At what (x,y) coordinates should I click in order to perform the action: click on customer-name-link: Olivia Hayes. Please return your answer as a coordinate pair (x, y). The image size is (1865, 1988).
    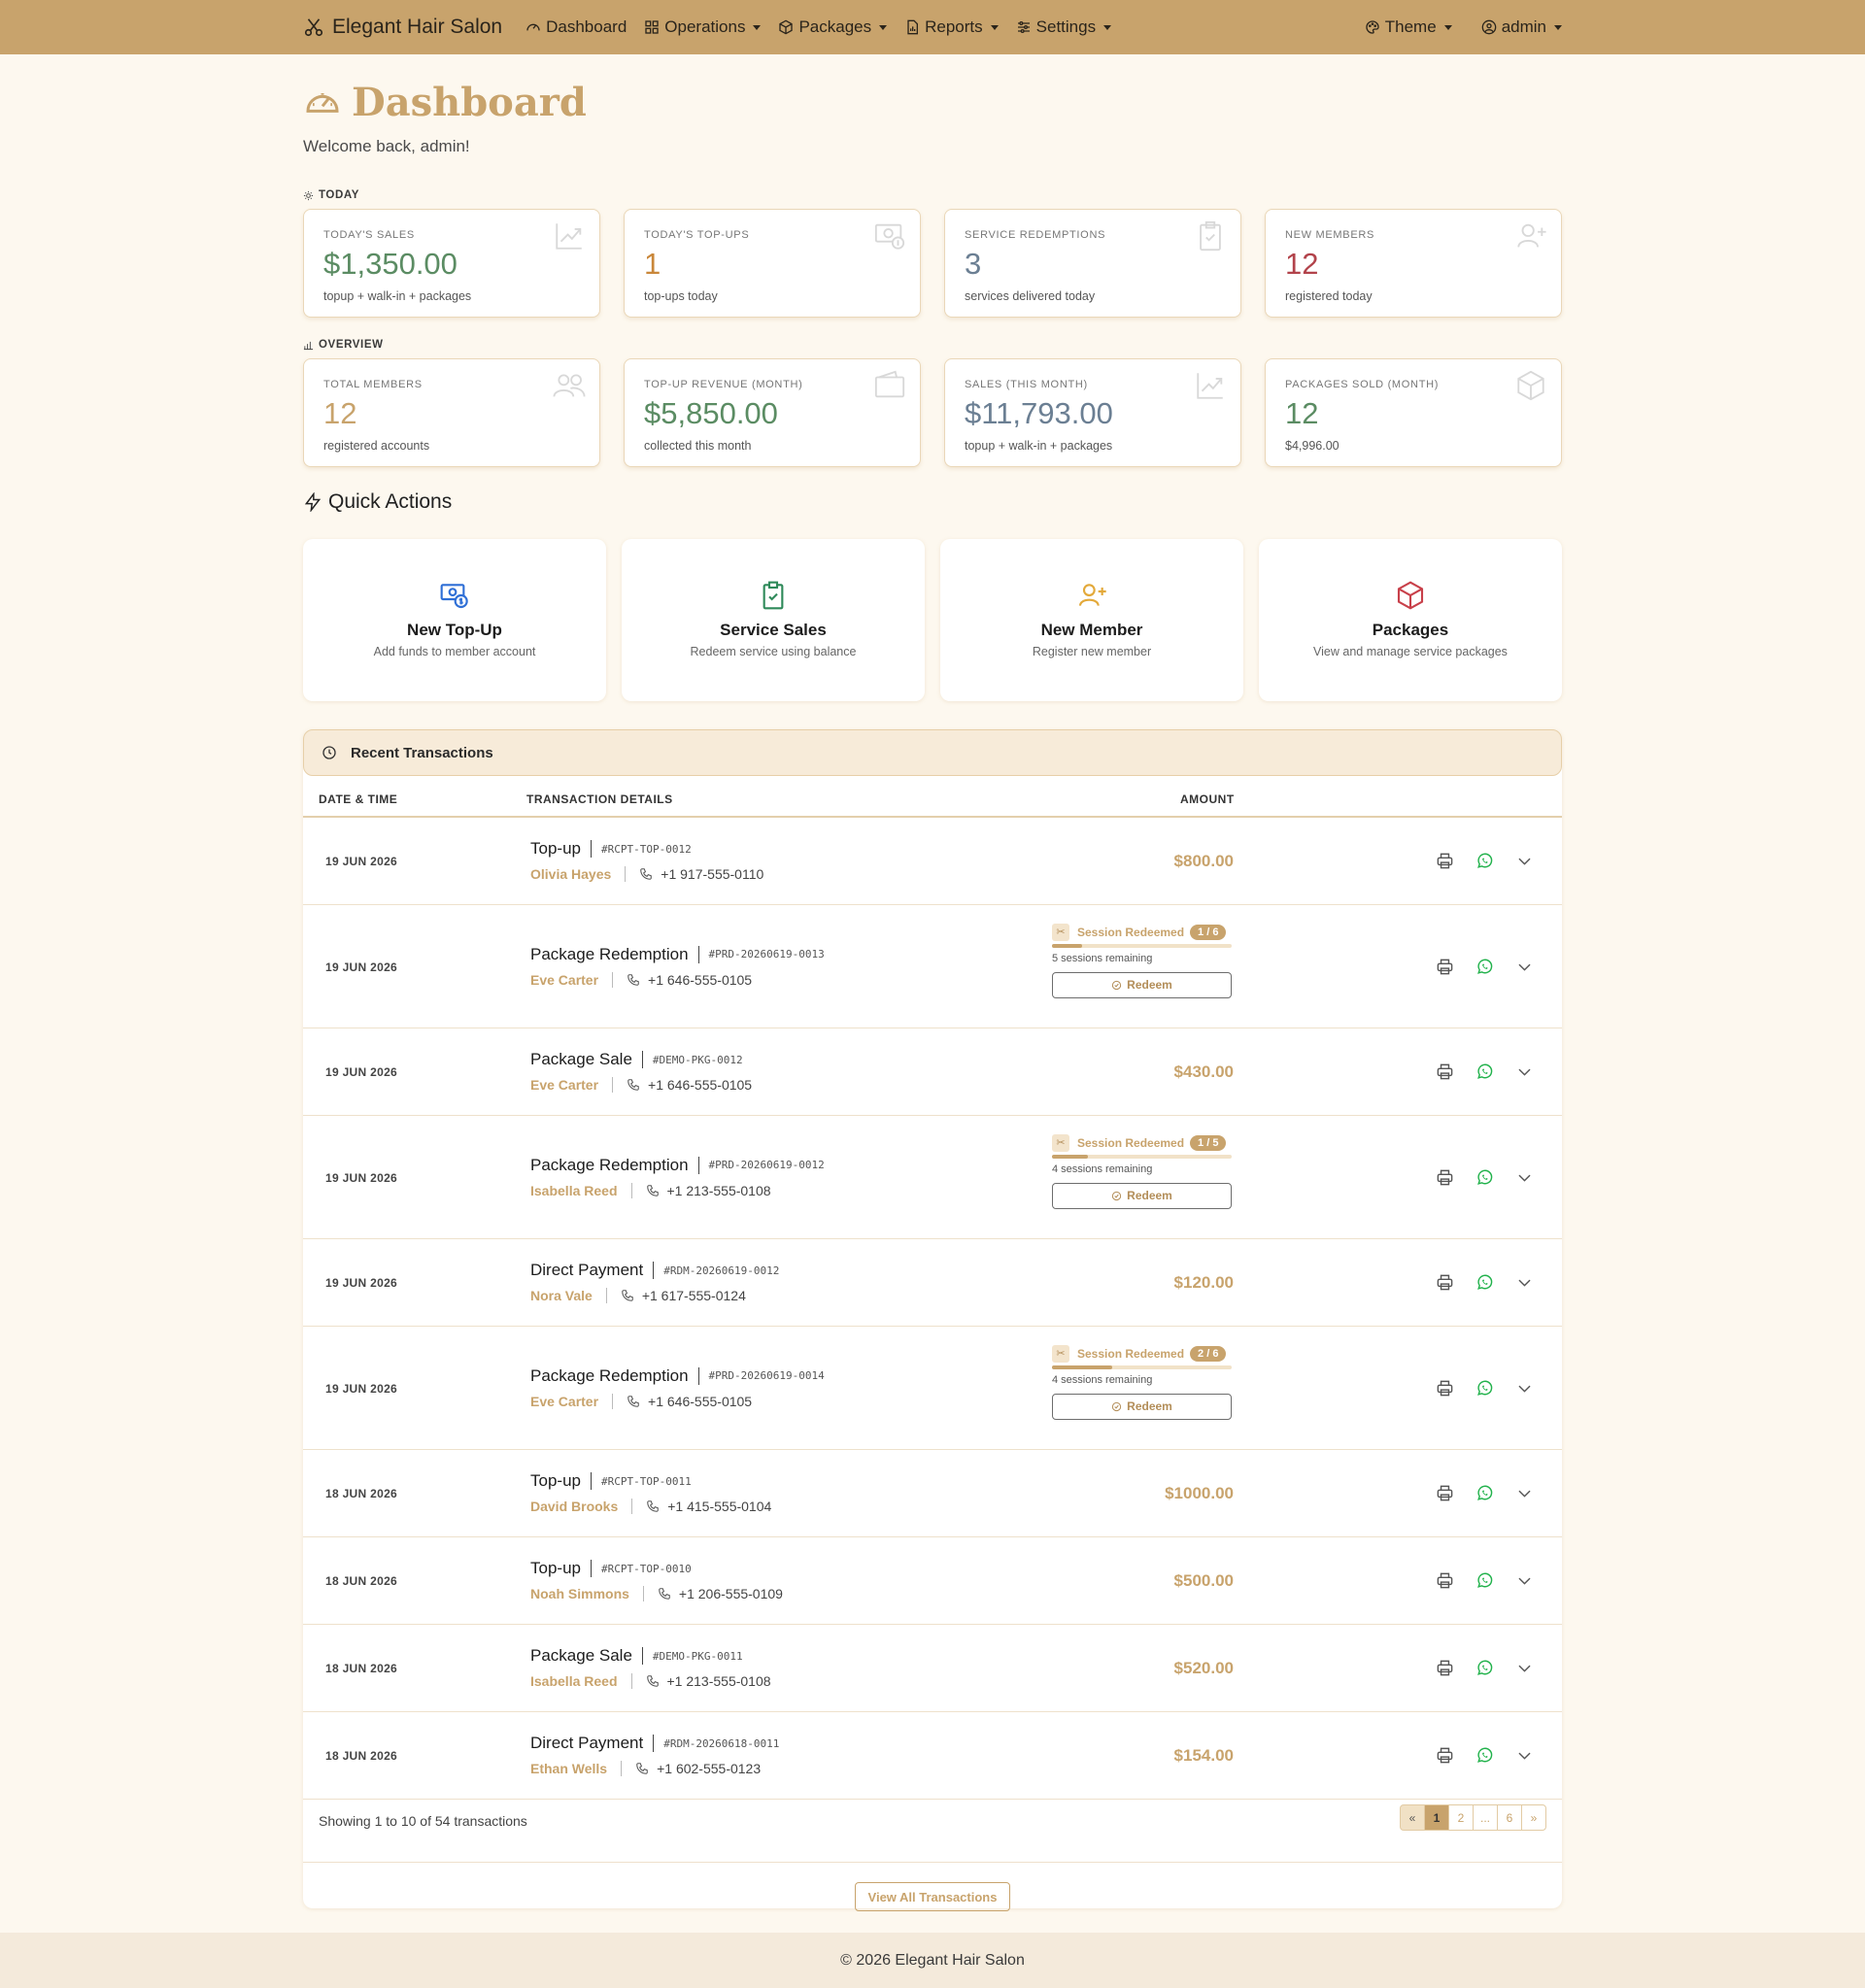
    Looking at the image, I should click on (570, 874).